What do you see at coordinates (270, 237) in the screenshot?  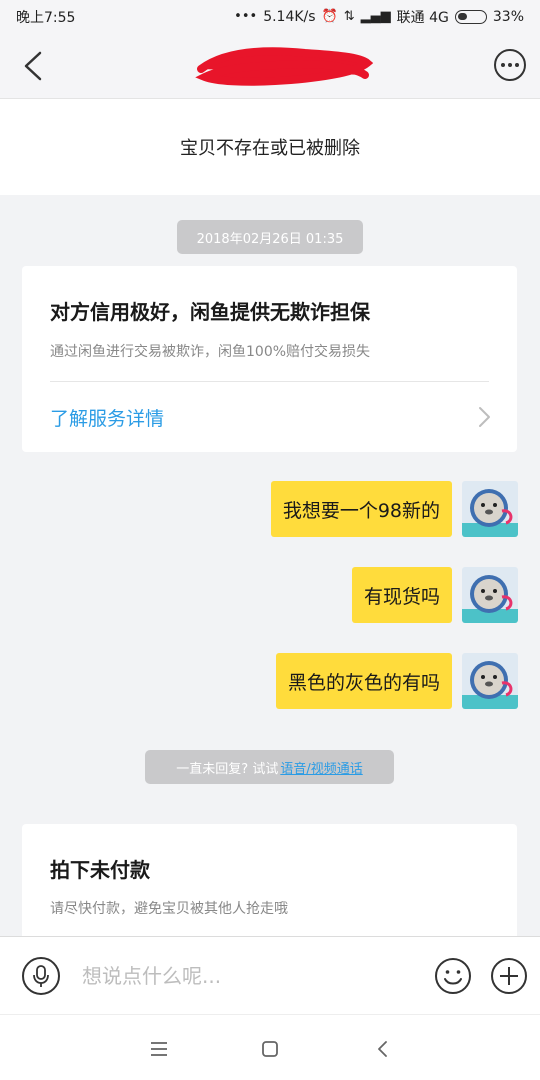 I see `message-timestamp: 2018年02月26日 01:35` at bounding box center [270, 237].